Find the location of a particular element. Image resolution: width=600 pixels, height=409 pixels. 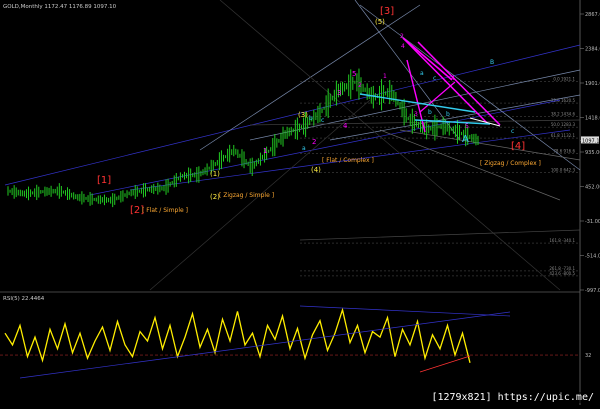

price-tick-label: 935.00 is located at coordinates (592, 153).